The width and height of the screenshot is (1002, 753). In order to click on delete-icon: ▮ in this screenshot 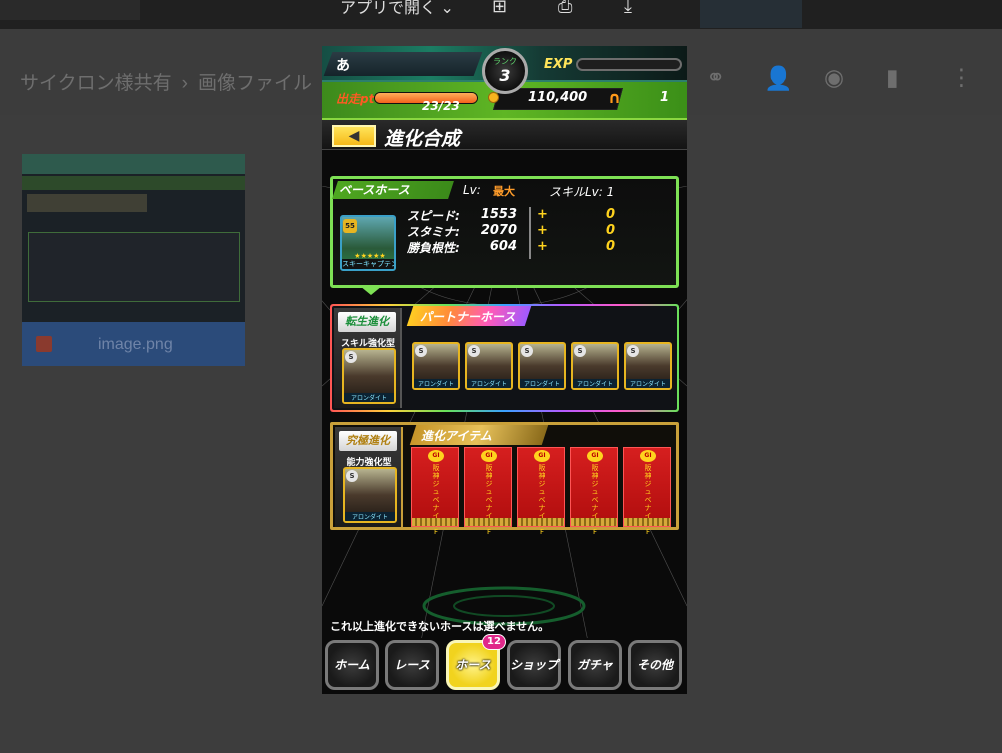, I will do `click(892, 78)`.